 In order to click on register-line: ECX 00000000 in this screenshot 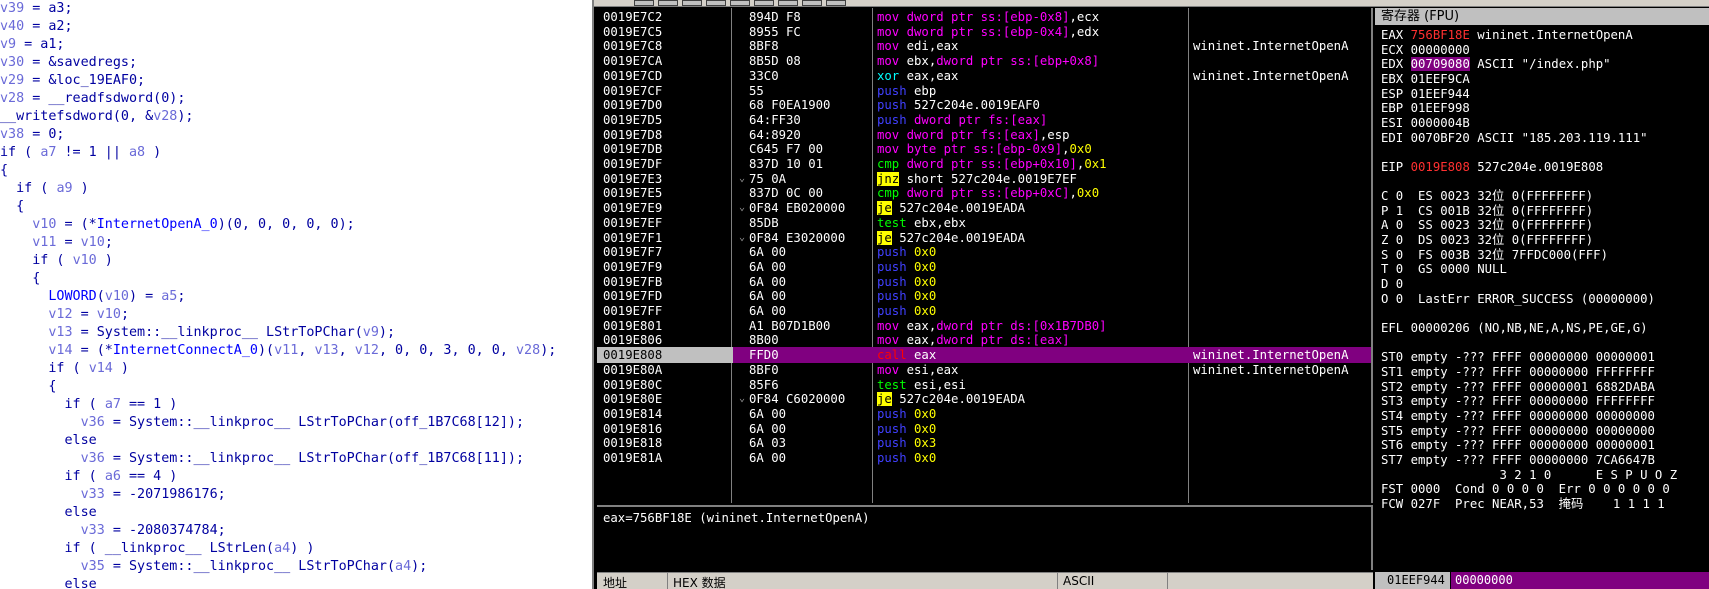, I will do `click(1425, 50)`.